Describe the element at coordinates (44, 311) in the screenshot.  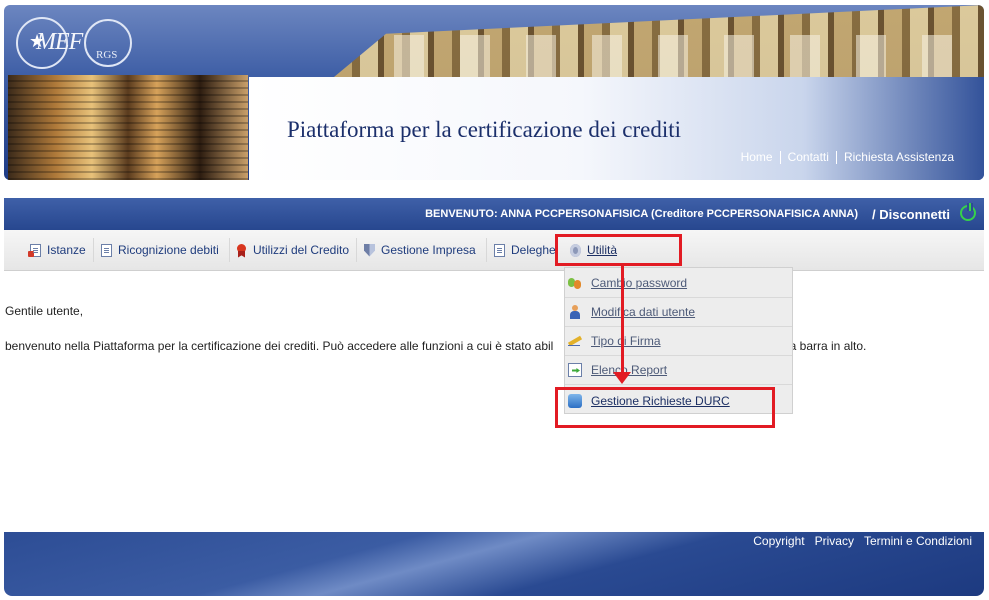
I see `greeting-text: Gentile utente,` at that location.